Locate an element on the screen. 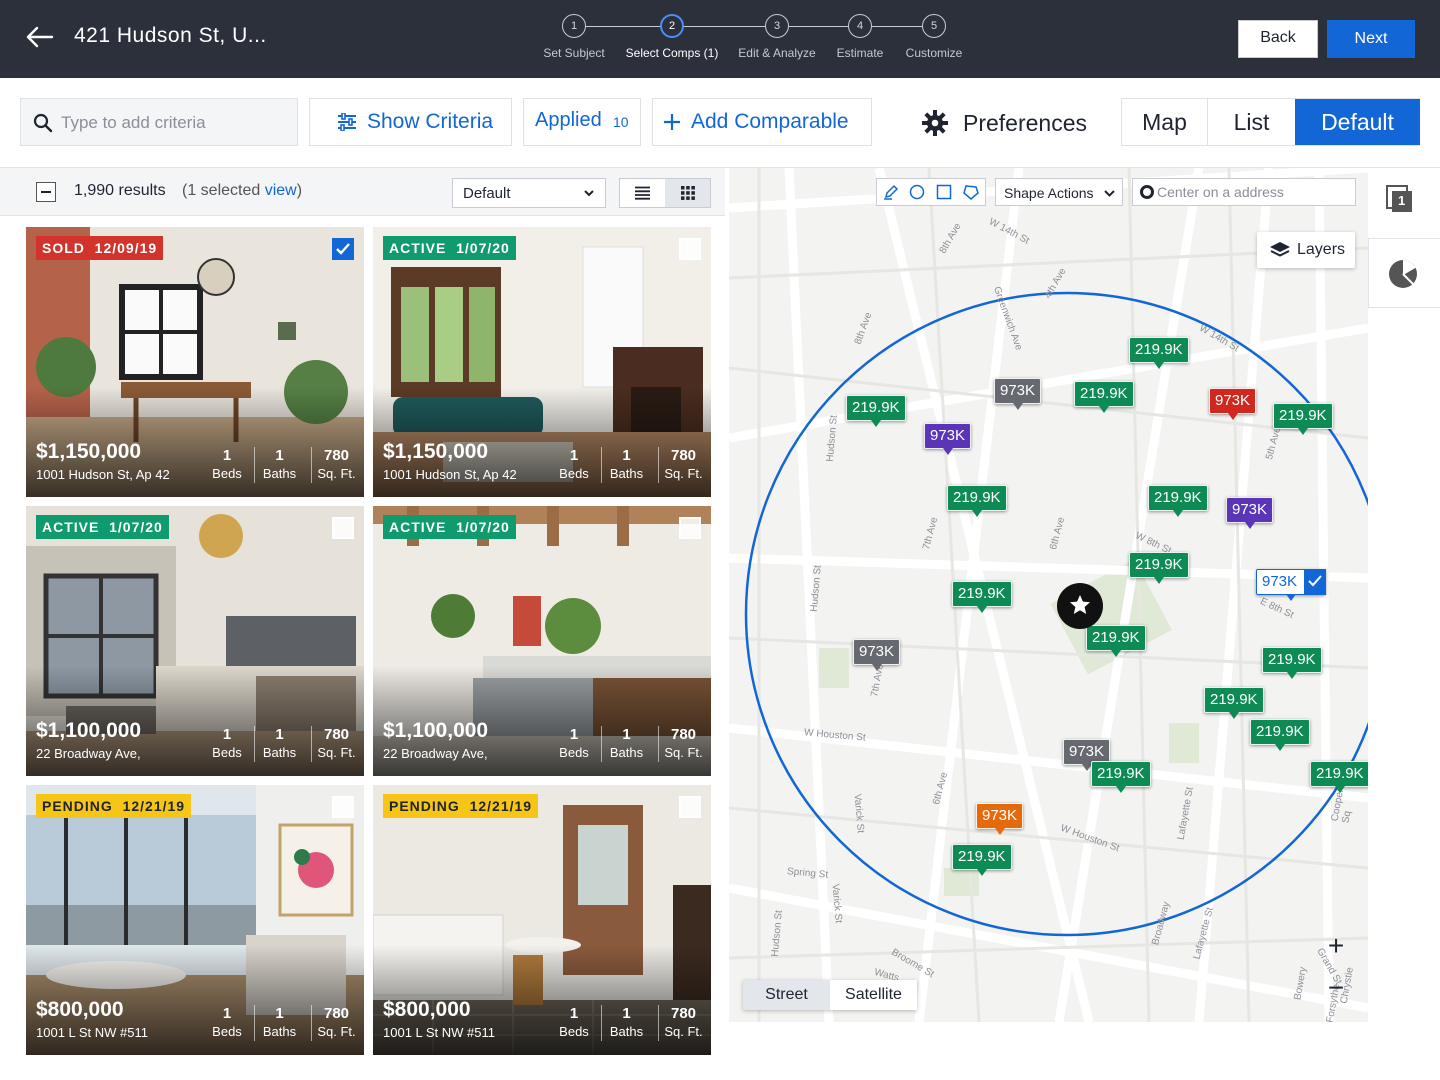 The image size is (1440, 1080). center-address-field is located at coordinates (1244, 192).